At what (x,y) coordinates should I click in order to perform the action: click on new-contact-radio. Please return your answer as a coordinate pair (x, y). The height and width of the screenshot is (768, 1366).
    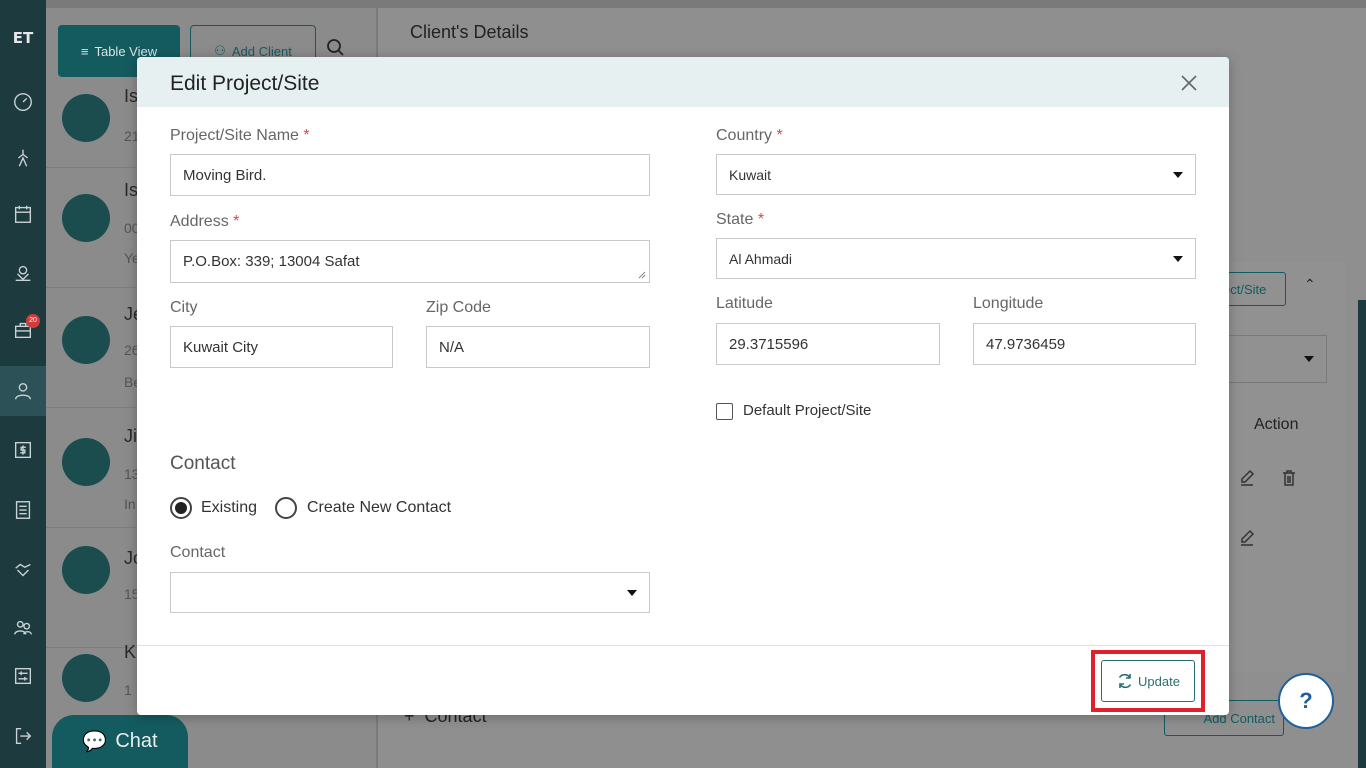
    Looking at the image, I should click on (286, 508).